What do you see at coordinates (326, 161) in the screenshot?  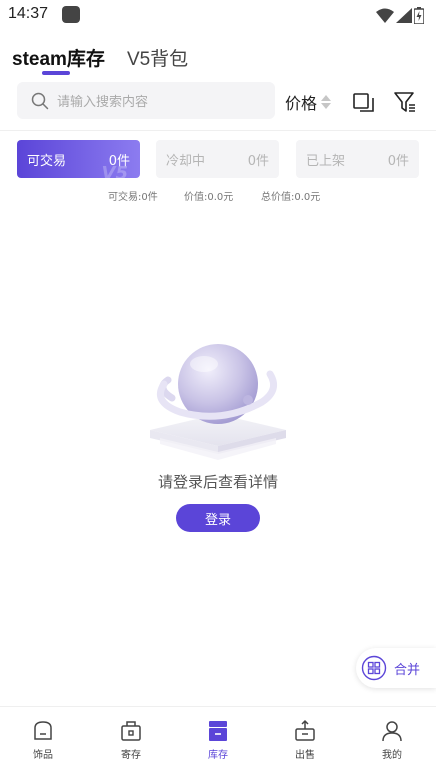 I see `status-card-label: 已上架` at bounding box center [326, 161].